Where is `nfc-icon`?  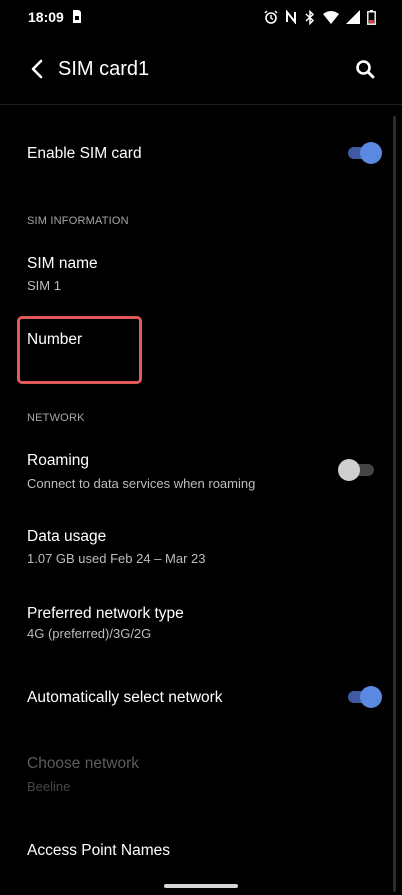
nfc-icon is located at coordinates (291, 17).